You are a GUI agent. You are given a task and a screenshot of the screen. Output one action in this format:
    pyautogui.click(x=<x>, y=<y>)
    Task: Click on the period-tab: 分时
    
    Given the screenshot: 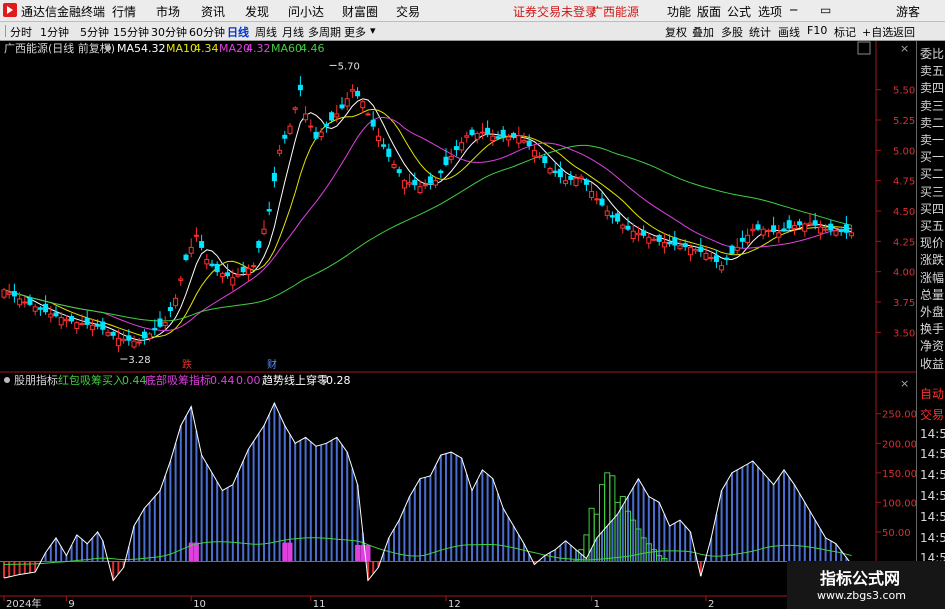 What is the action you would take?
    pyautogui.click(x=21, y=32)
    